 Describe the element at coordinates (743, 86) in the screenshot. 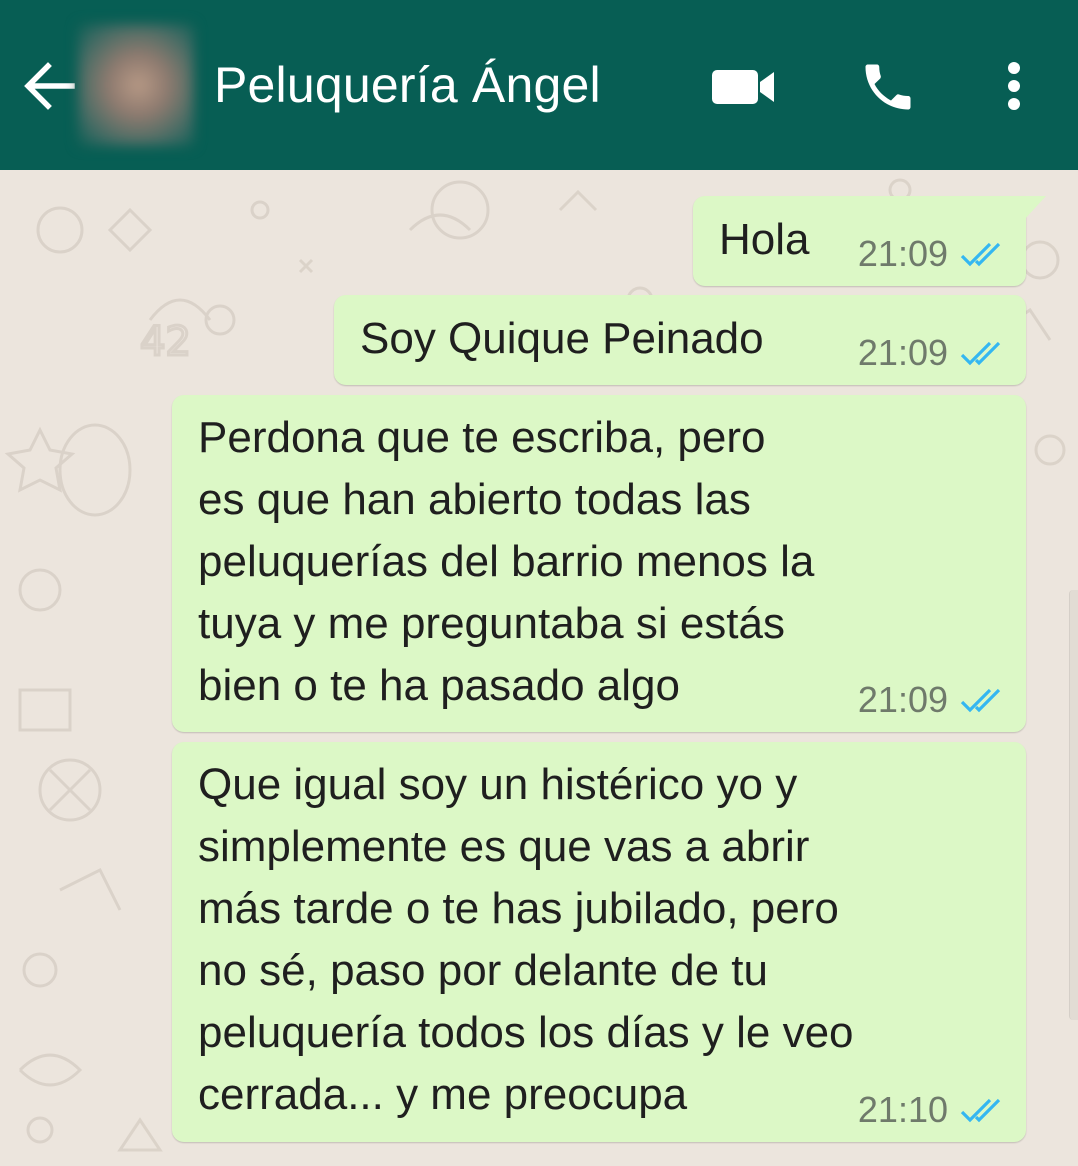

I see `video-call-icon` at that location.